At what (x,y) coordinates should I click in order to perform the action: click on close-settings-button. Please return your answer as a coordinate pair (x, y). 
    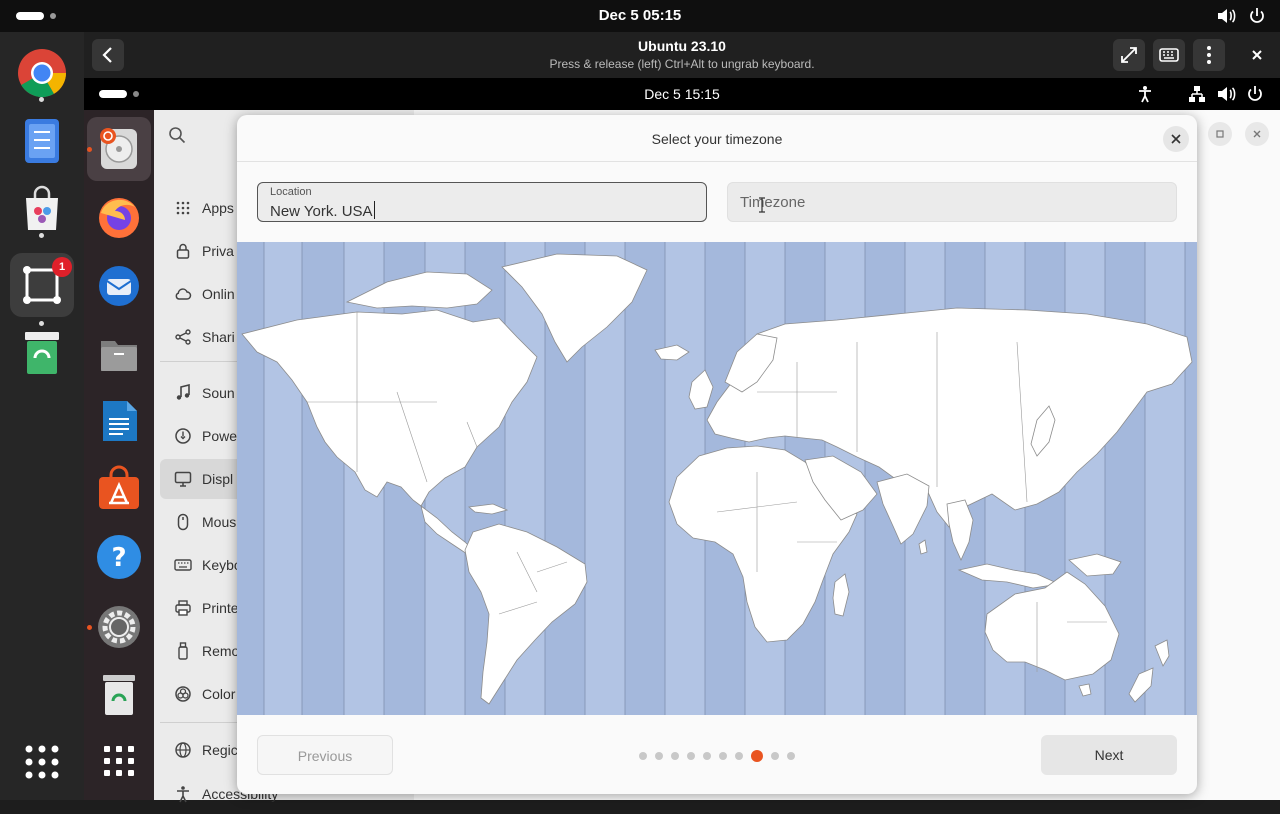
    Looking at the image, I should click on (1257, 134).